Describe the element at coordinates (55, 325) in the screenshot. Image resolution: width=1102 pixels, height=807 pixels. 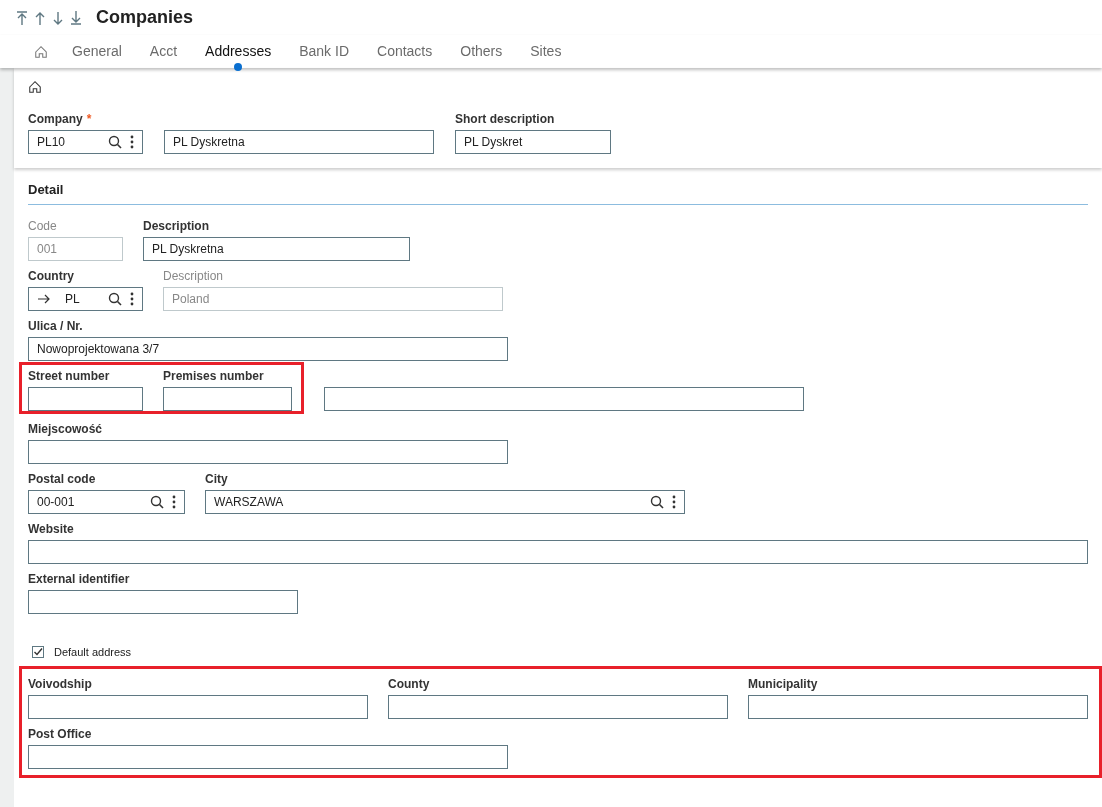
I see `field-label: Ulica / Nr.` at that location.